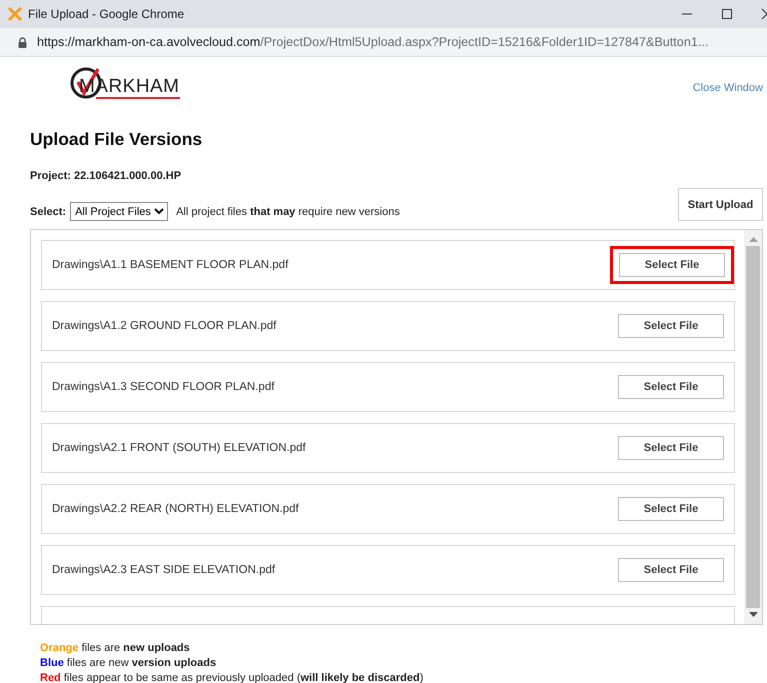  Describe the element at coordinates (164, 326) in the screenshot. I see `file-name: Drawings\A1.2 GROUND FLOOR PLAN.pdf` at that location.